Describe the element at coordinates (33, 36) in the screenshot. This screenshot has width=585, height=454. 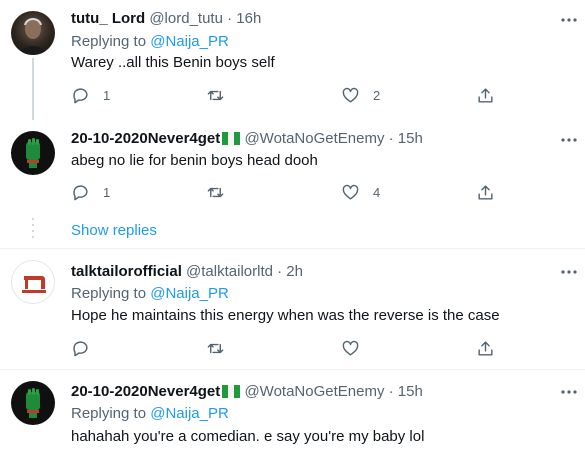
I see `portrait-photo-icon` at that location.